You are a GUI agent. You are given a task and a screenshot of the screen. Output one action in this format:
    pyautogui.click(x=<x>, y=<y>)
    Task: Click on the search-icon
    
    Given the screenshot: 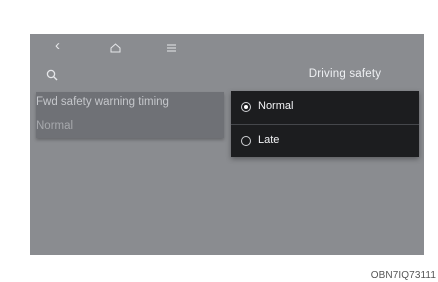 What is the action you would take?
    pyautogui.click(x=52, y=77)
    